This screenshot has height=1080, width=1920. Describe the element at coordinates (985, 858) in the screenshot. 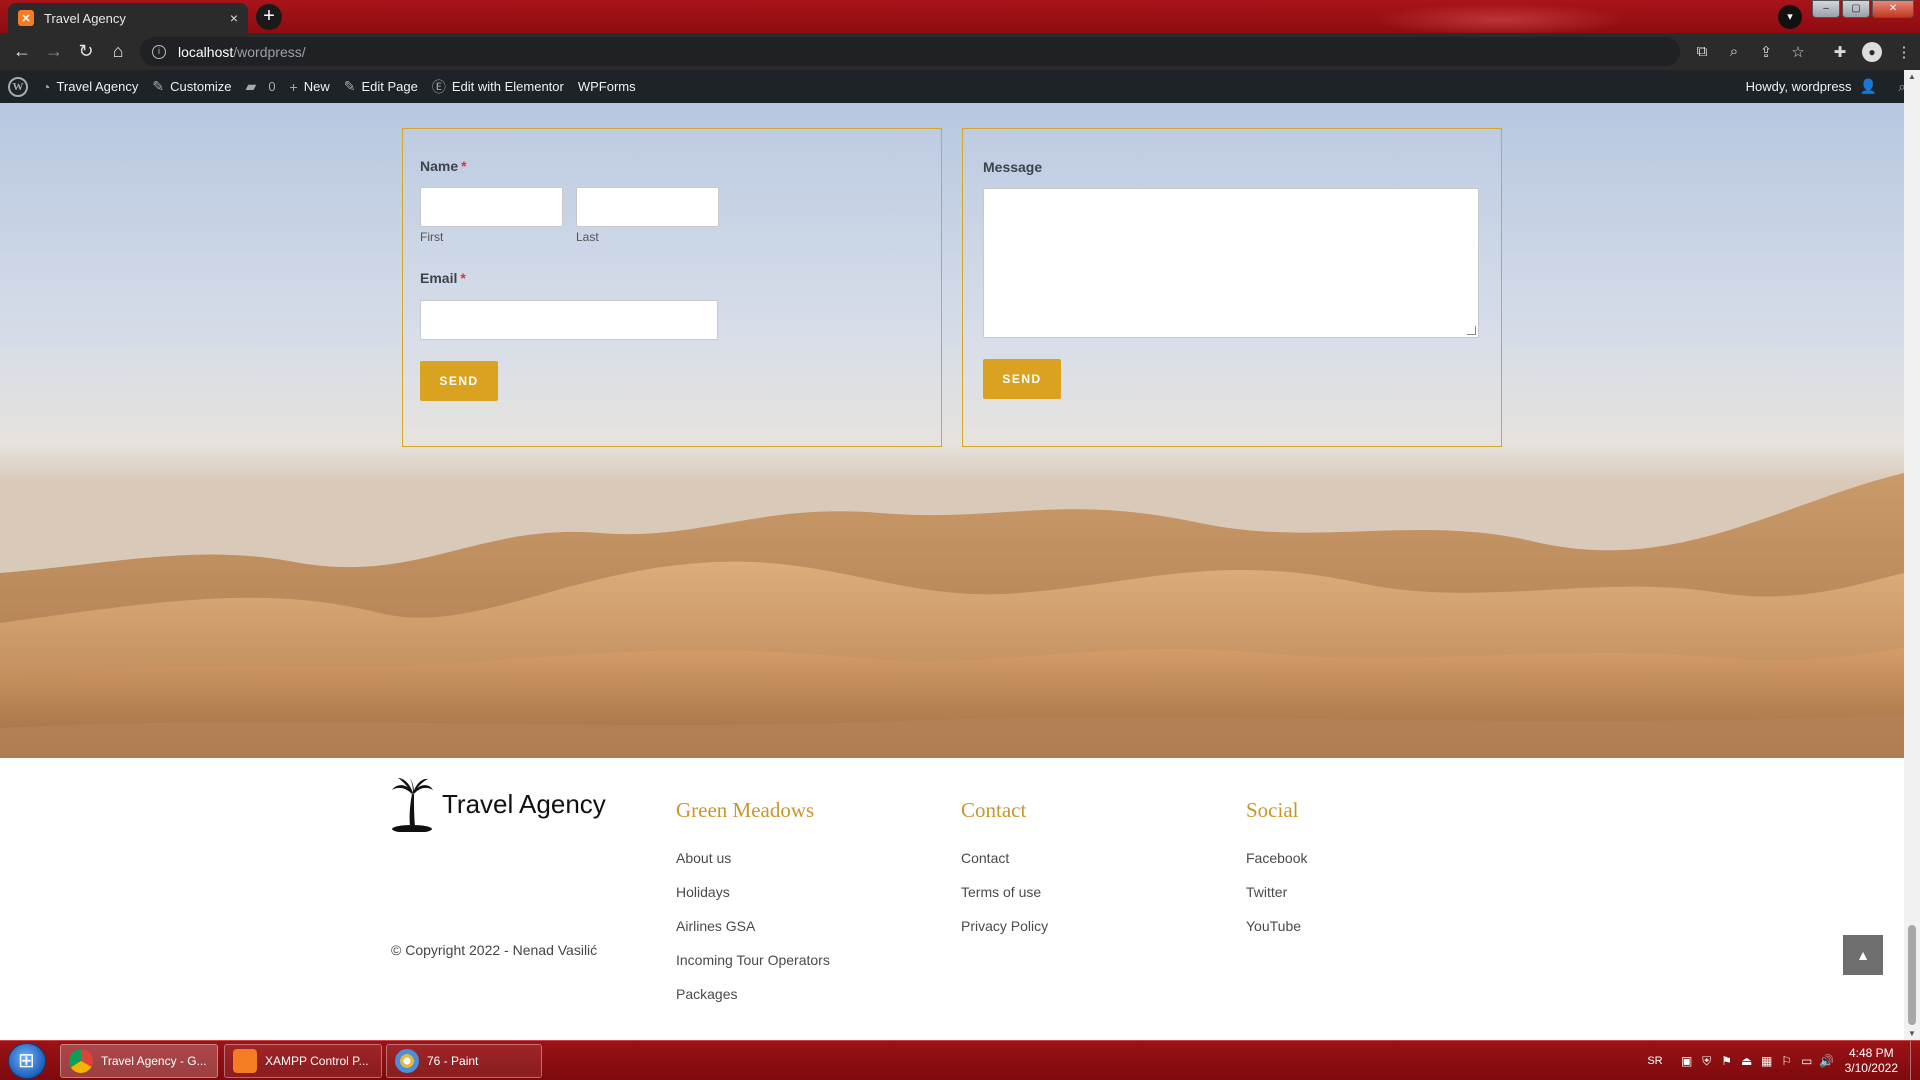

I see `footer-link-contact: Contact` at that location.